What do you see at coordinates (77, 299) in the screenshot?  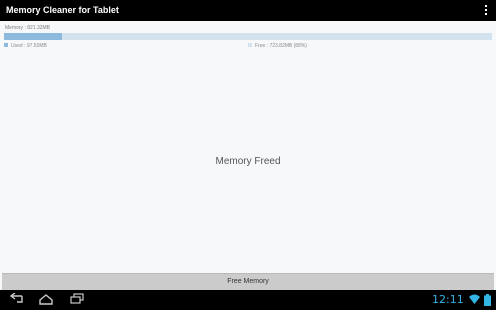 I see `recent-apps-icon` at bounding box center [77, 299].